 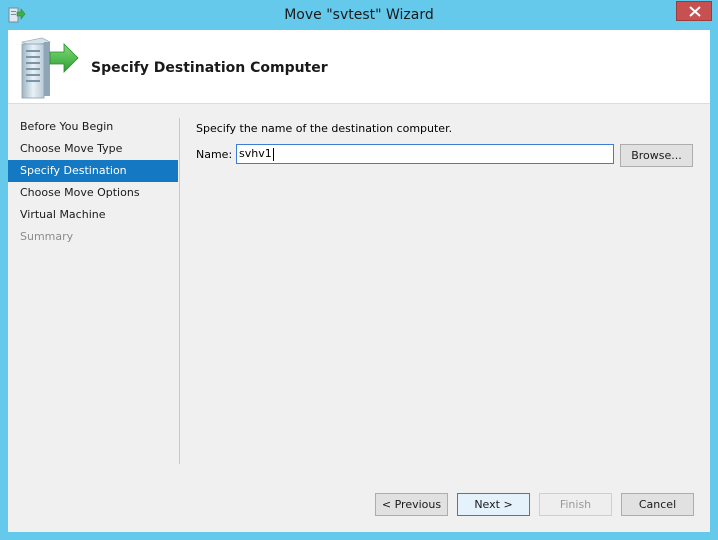 I want to click on page-title: Specify Destination Computer, so click(x=209, y=68).